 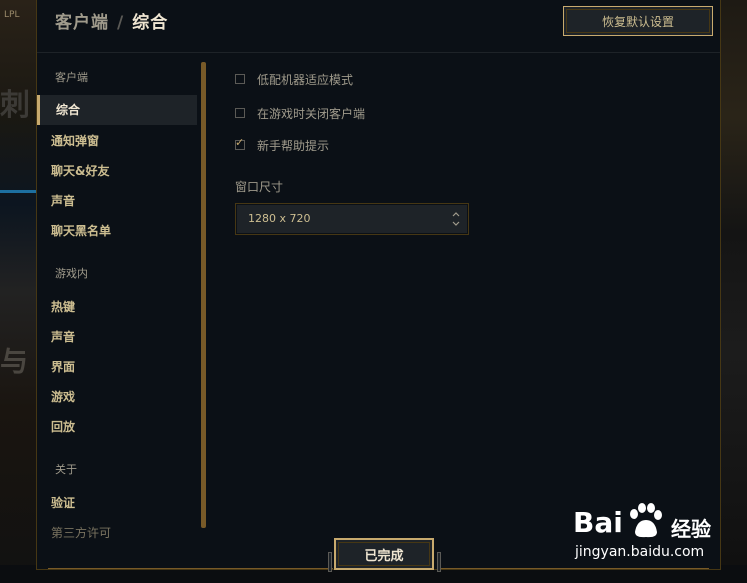 What do you see at coordinates (352, 219) in the screenshot?
I see `window-size-select: 1280 x 720` at bounding box center [352, 219].